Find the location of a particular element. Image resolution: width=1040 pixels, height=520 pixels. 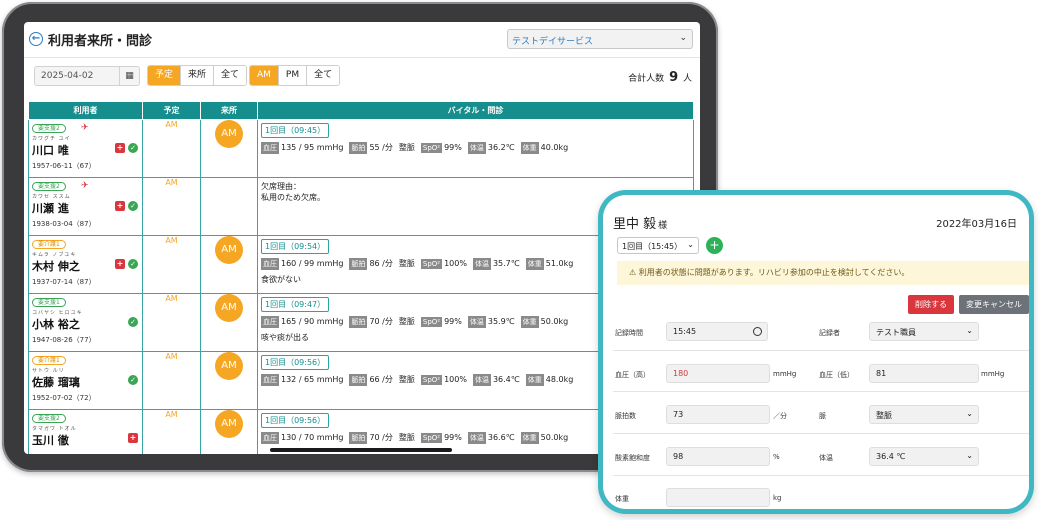

add-round-button: + is located at coordinates (714, 245).